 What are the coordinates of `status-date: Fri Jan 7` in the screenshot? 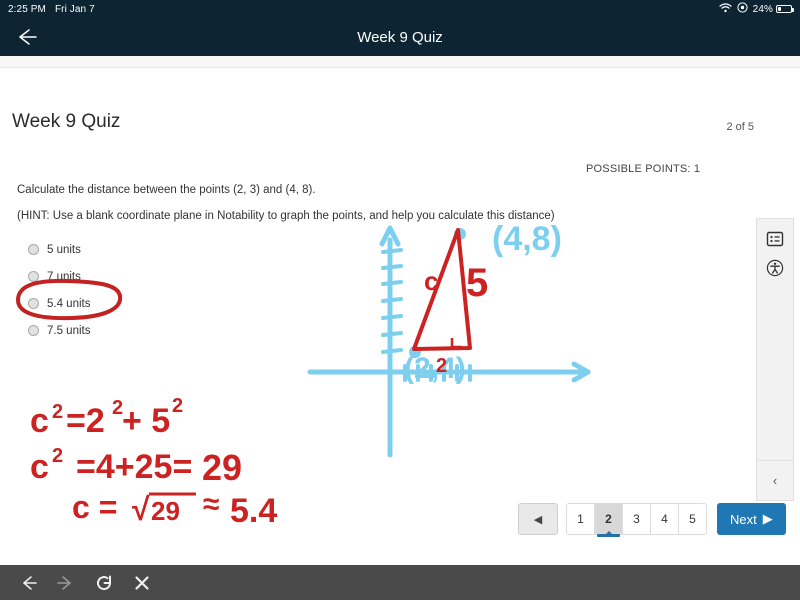 It's located at (74, 9).